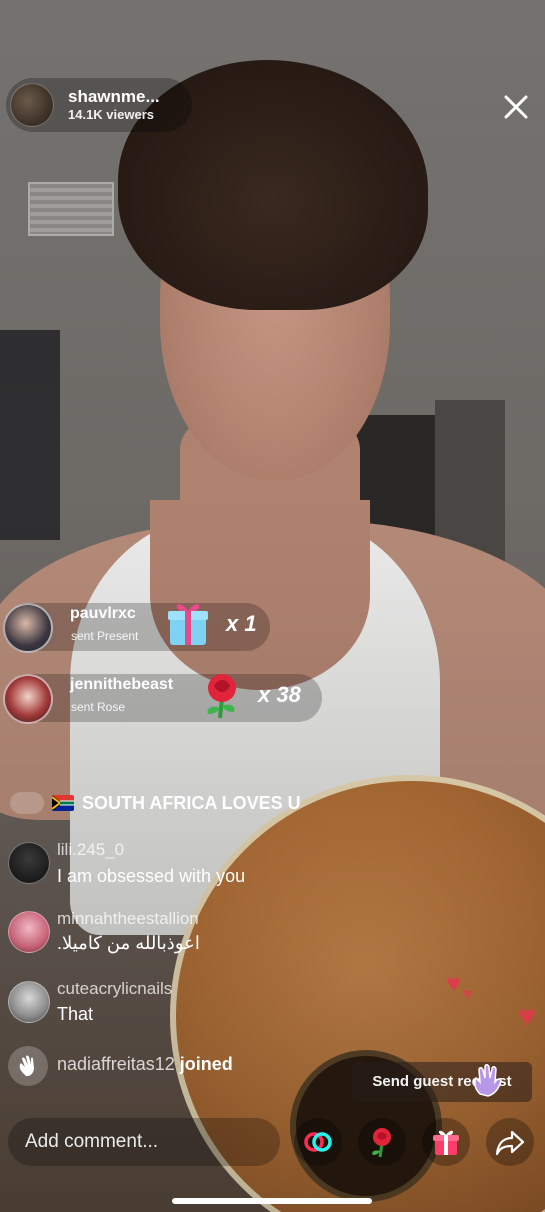  Describe the element at coordinates (191, 802) in the screenshot. I see `banner-text: SOUTH AFRICA LOVES U` at that location.